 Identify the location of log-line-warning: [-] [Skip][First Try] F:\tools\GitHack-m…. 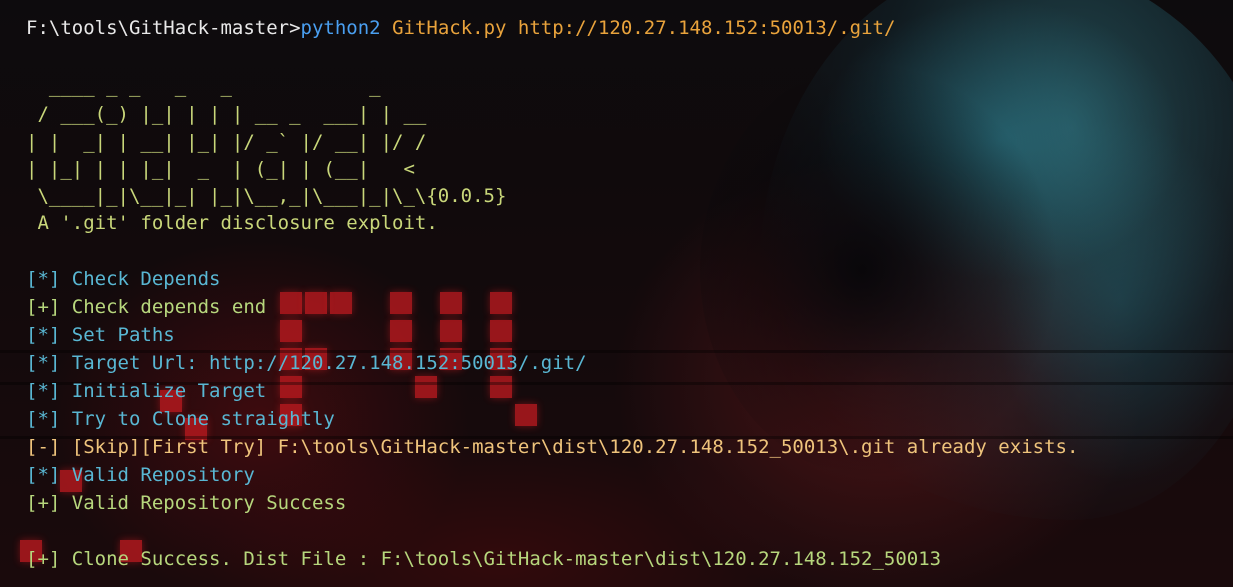
(552, 447).